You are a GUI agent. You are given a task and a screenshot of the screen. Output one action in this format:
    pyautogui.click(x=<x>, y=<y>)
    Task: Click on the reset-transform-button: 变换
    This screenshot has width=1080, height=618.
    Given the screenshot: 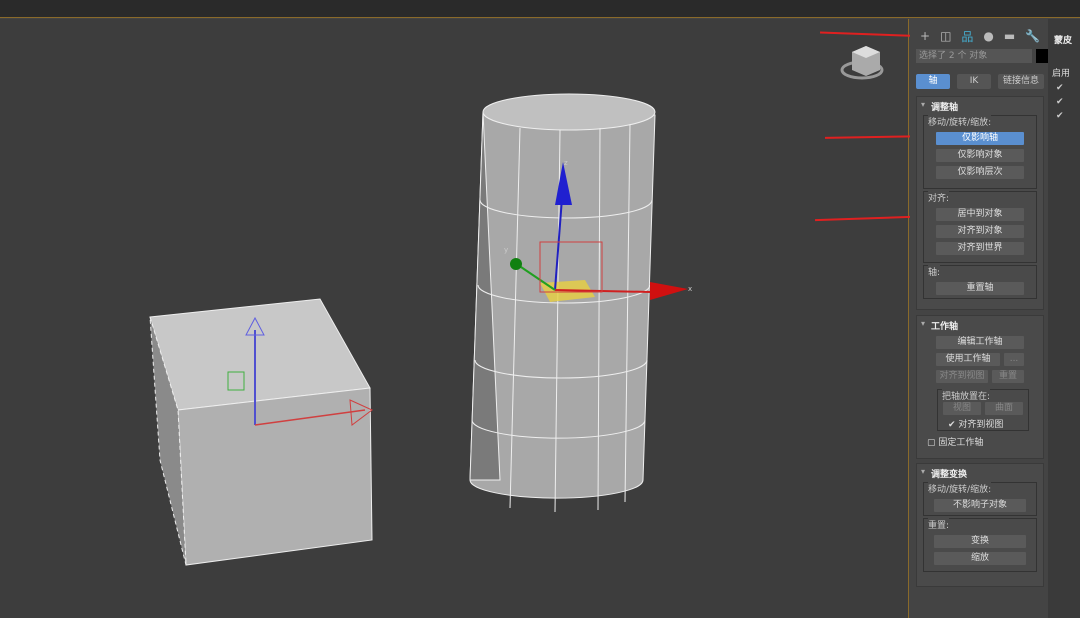 What is the action you would take?
    pyautogui.click(x=980, y=541)
    